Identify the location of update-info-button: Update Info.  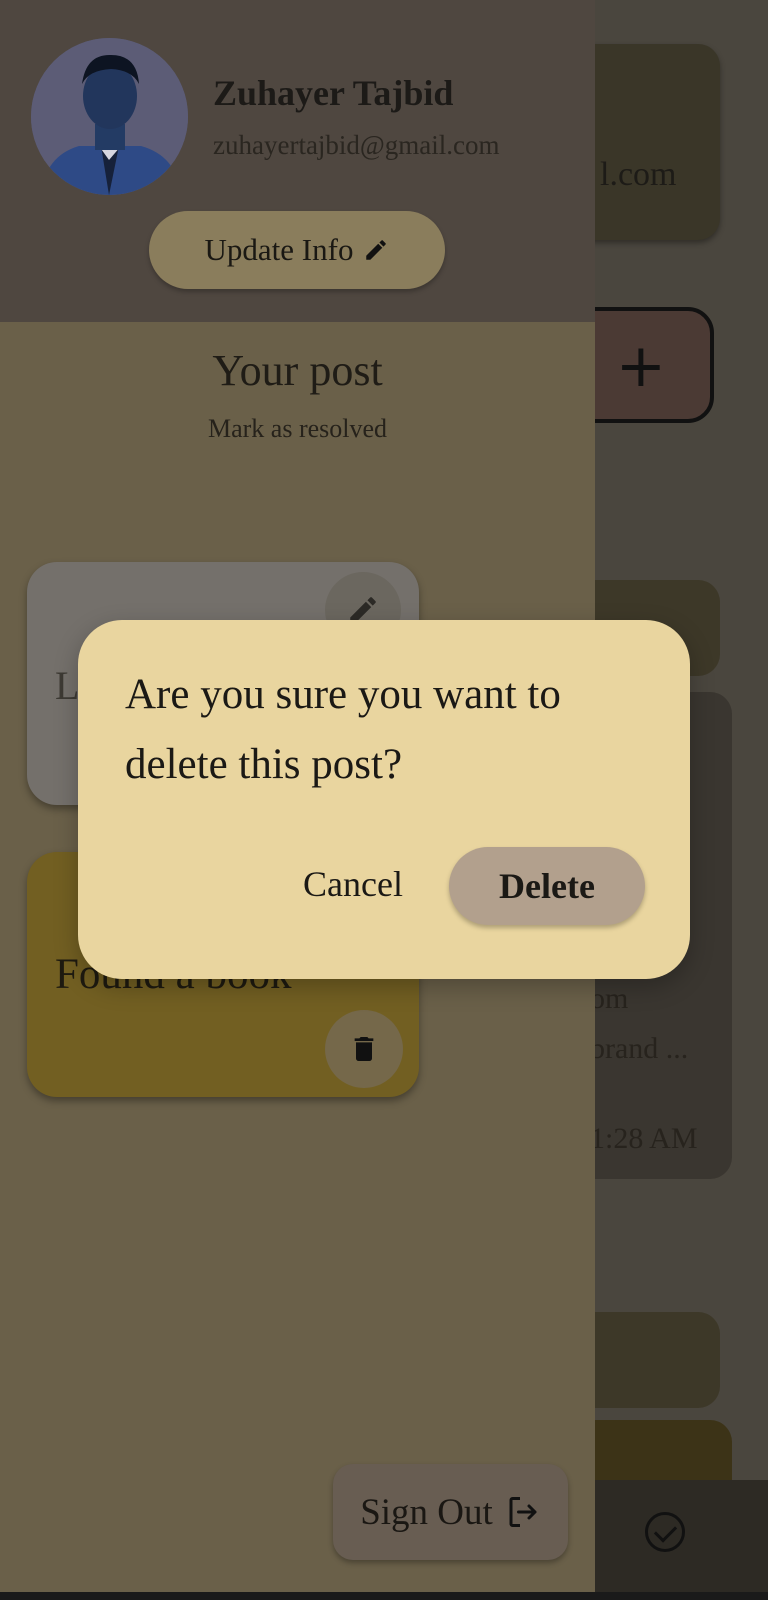
(297, 250).